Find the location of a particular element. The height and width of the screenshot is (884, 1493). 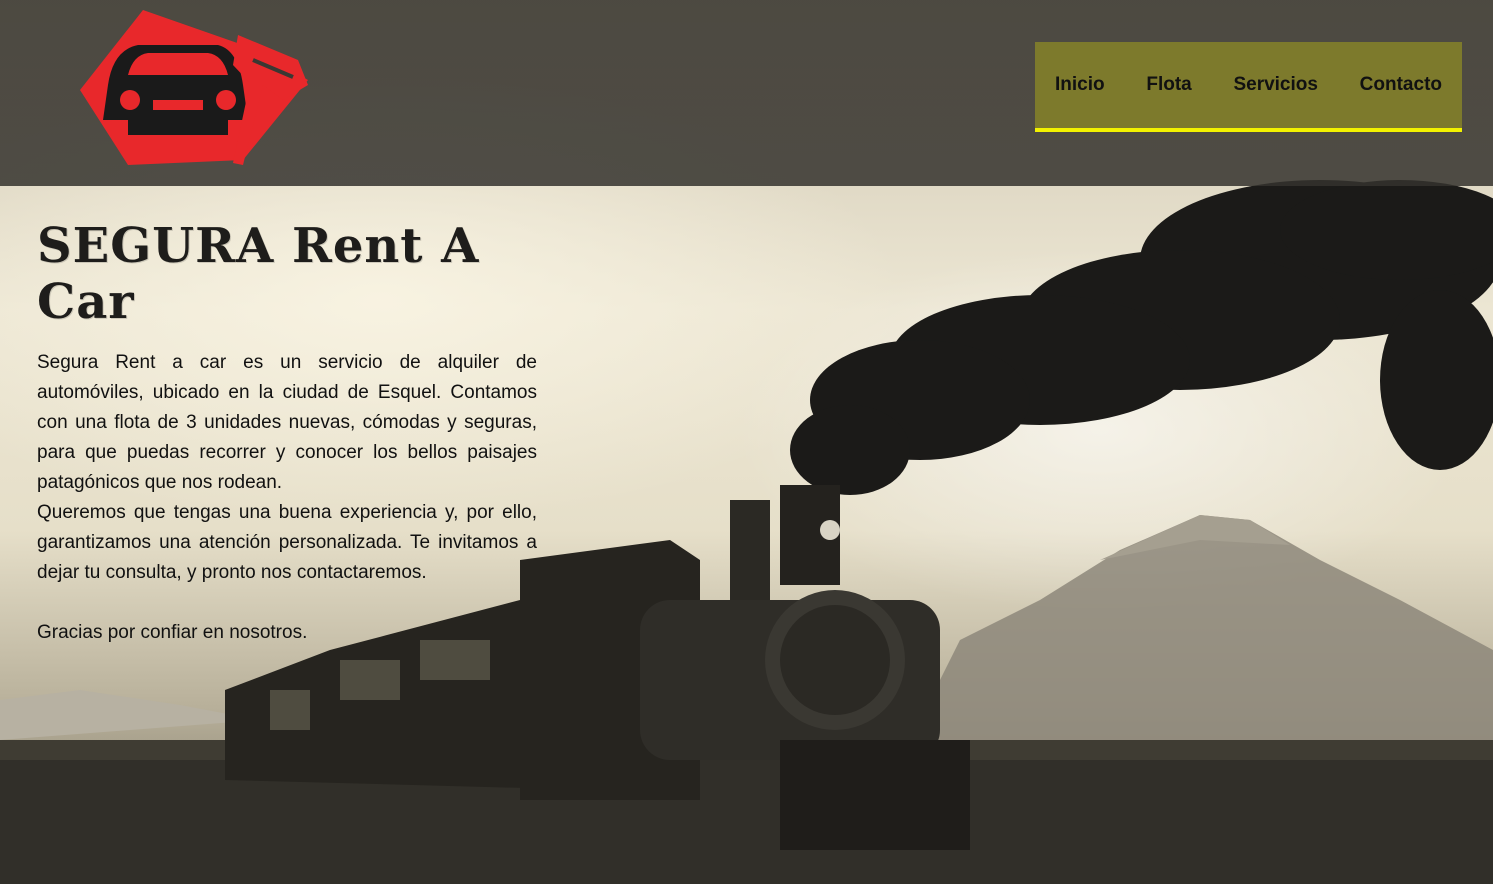

main-nav: Inicio Flota Servicios Contacto is located at coordinates (1248, 87).